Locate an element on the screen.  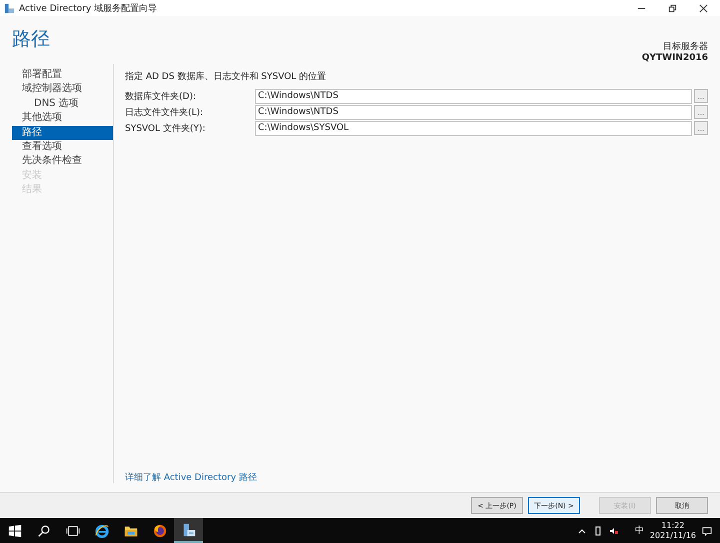
browser-e-icon is located at coordinates (101, 531).